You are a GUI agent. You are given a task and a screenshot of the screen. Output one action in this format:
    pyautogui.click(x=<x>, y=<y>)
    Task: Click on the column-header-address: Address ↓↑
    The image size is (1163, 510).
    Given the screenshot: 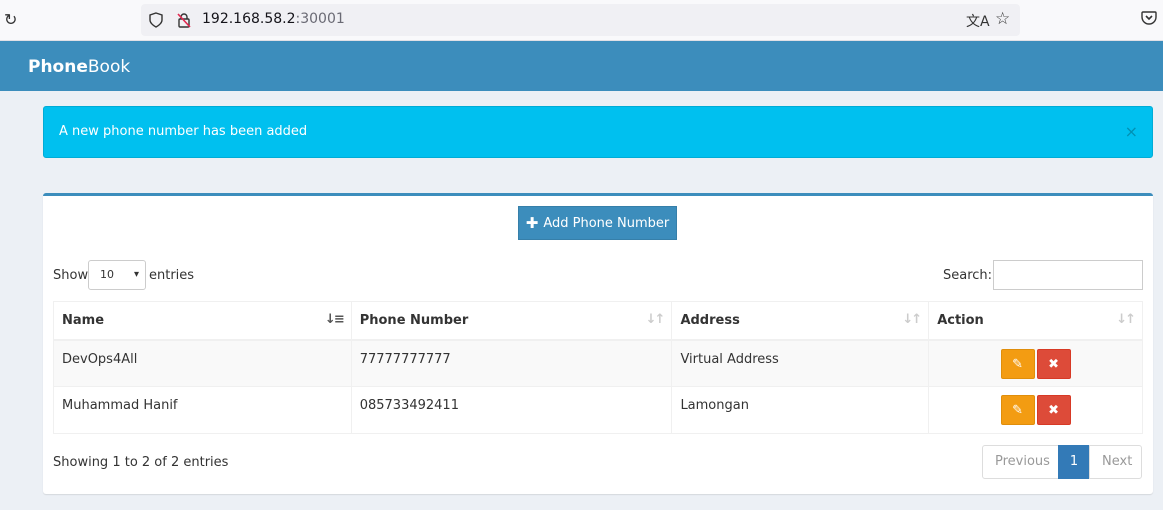 What is the action you would take?
    pyautogui.click(x=800, y=321)
    